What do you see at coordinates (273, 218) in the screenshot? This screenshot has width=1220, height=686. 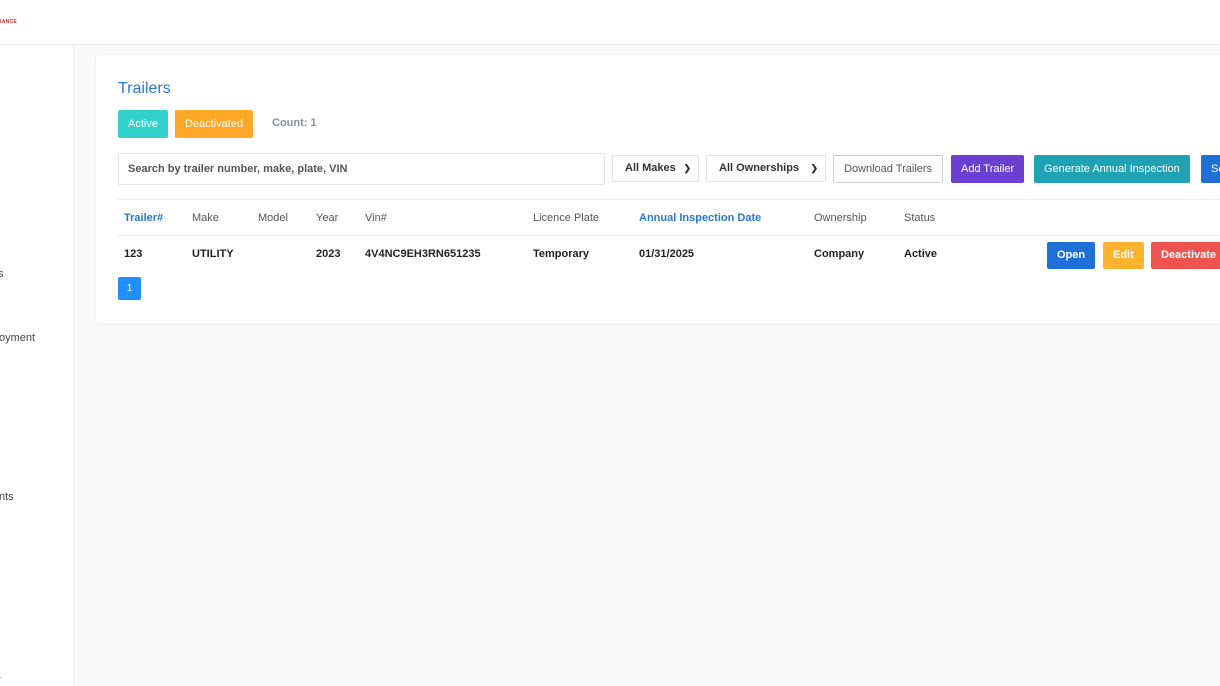 I see `column-header-model: Model` at bounding box center [273, 218].